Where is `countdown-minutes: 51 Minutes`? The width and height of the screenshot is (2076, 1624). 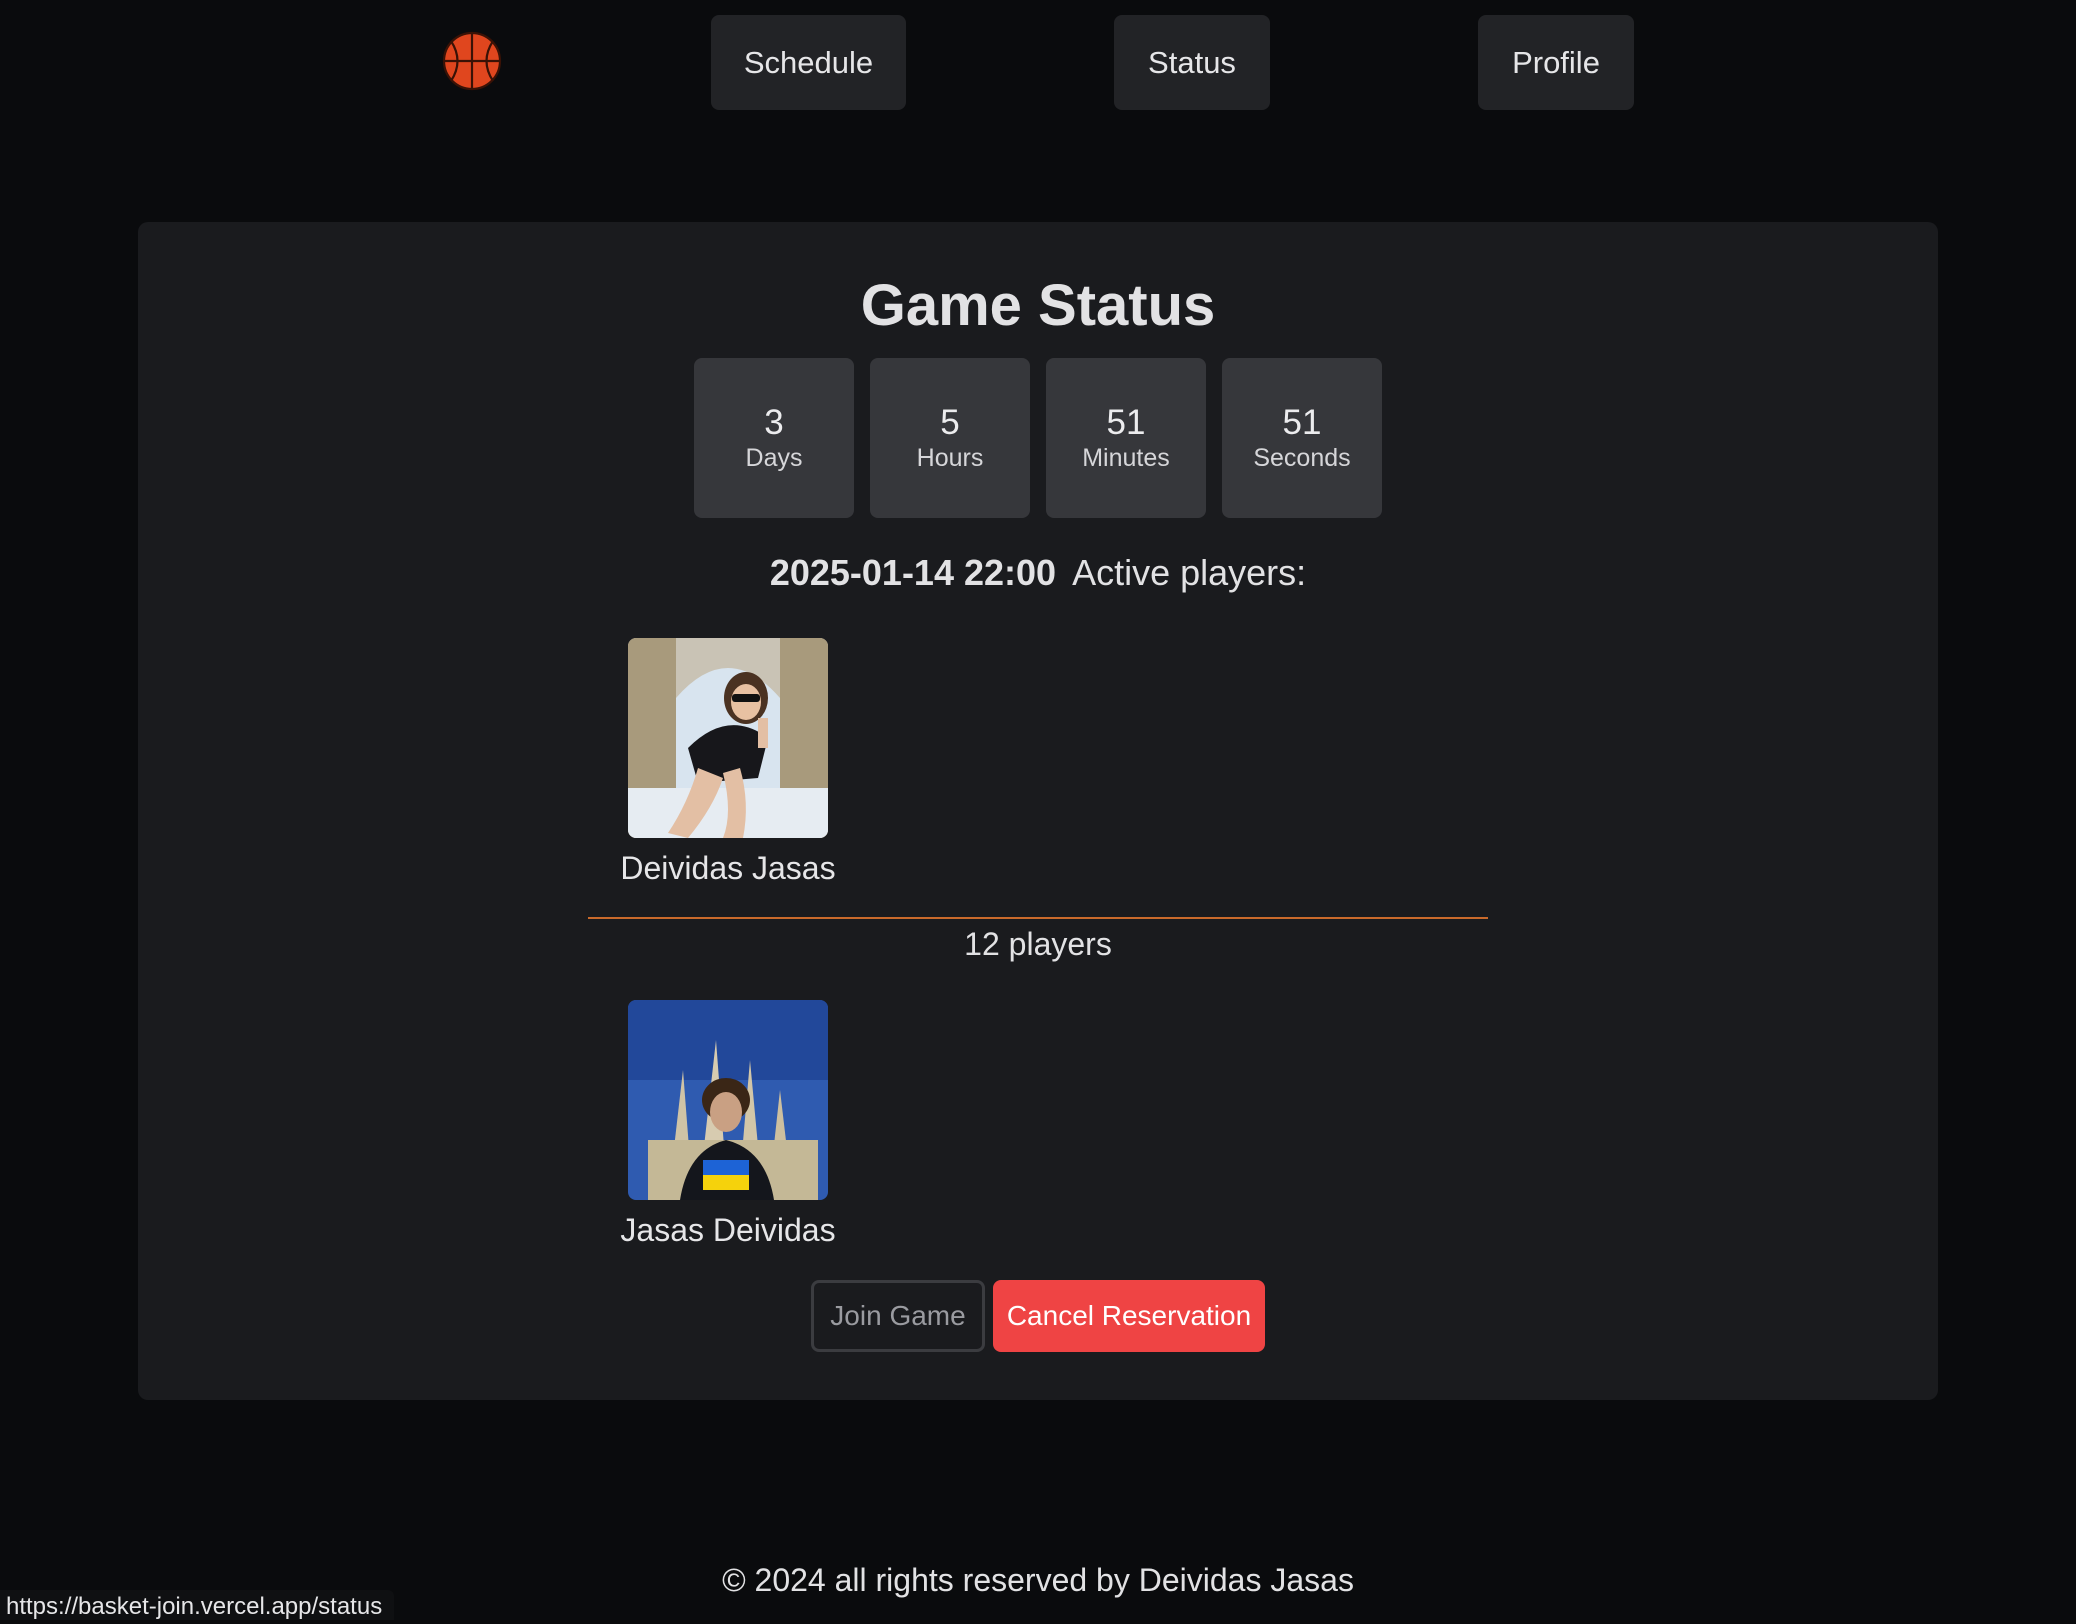 countdown-minutes: 51 Minutes is located at coordinates (1126, 438).